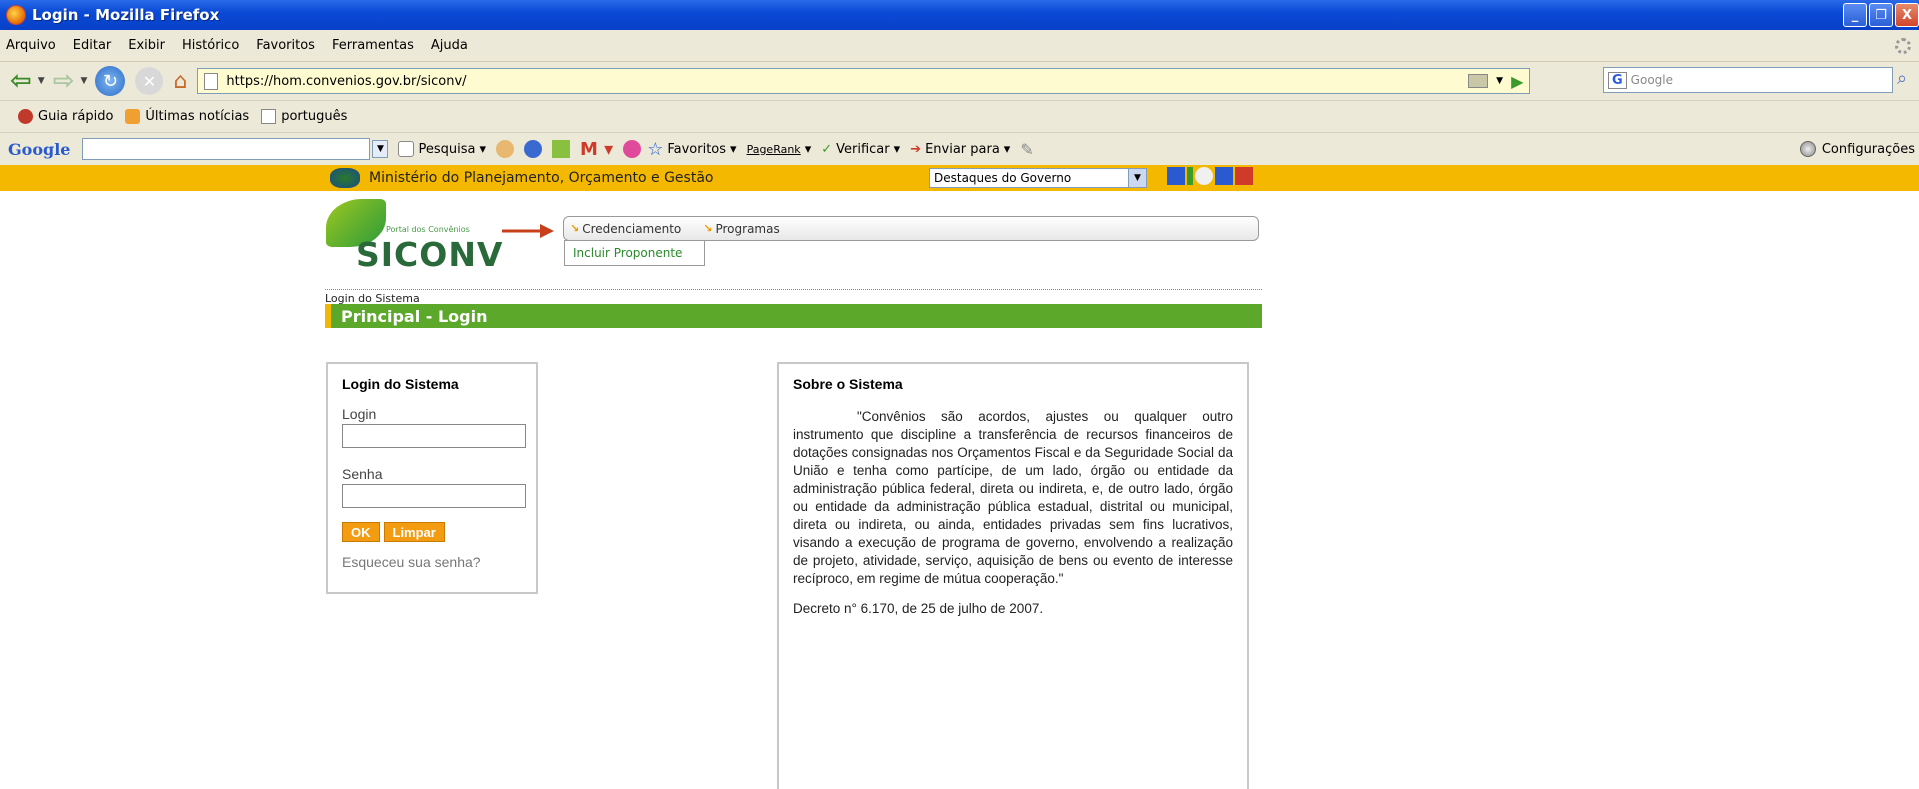 Image resolution: width=1919 pixels, height=789 pixels. Describe the element at coordinates (596, 149) in the screenshot. I see `gmail-icon: M ▾` at that location.